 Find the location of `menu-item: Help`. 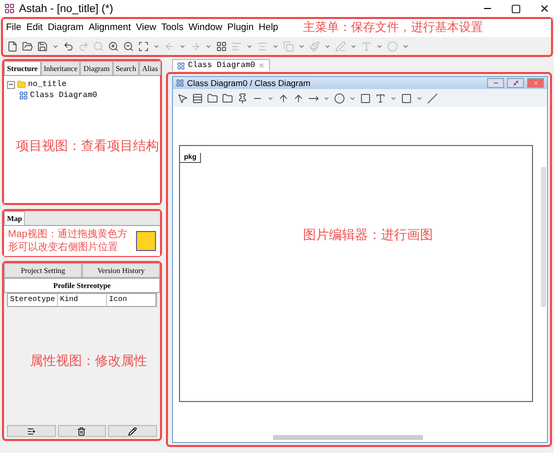

menu-item: Help is located at coordinates (268, 28).